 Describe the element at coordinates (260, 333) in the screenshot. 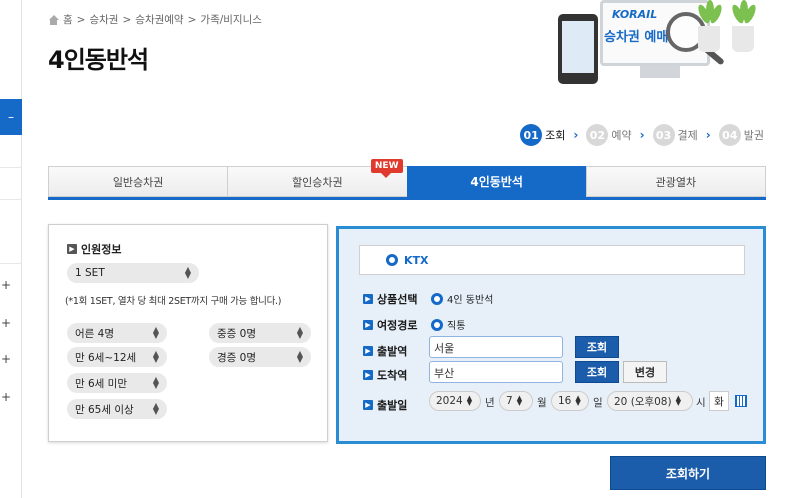

I see `severe-disabled-select: 중증 0명 ▲ ▼` at that location.